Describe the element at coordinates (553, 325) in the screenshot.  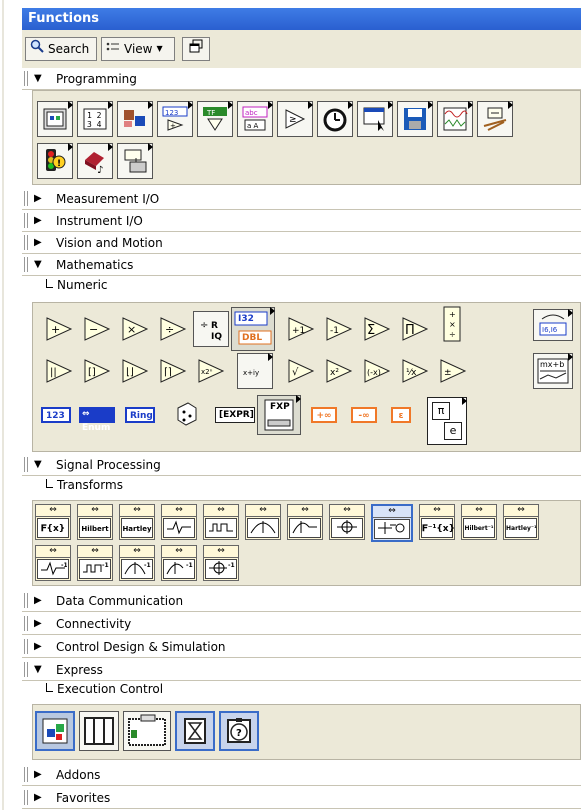
I see `data-manipulation-icon: I6,I6` at that location.